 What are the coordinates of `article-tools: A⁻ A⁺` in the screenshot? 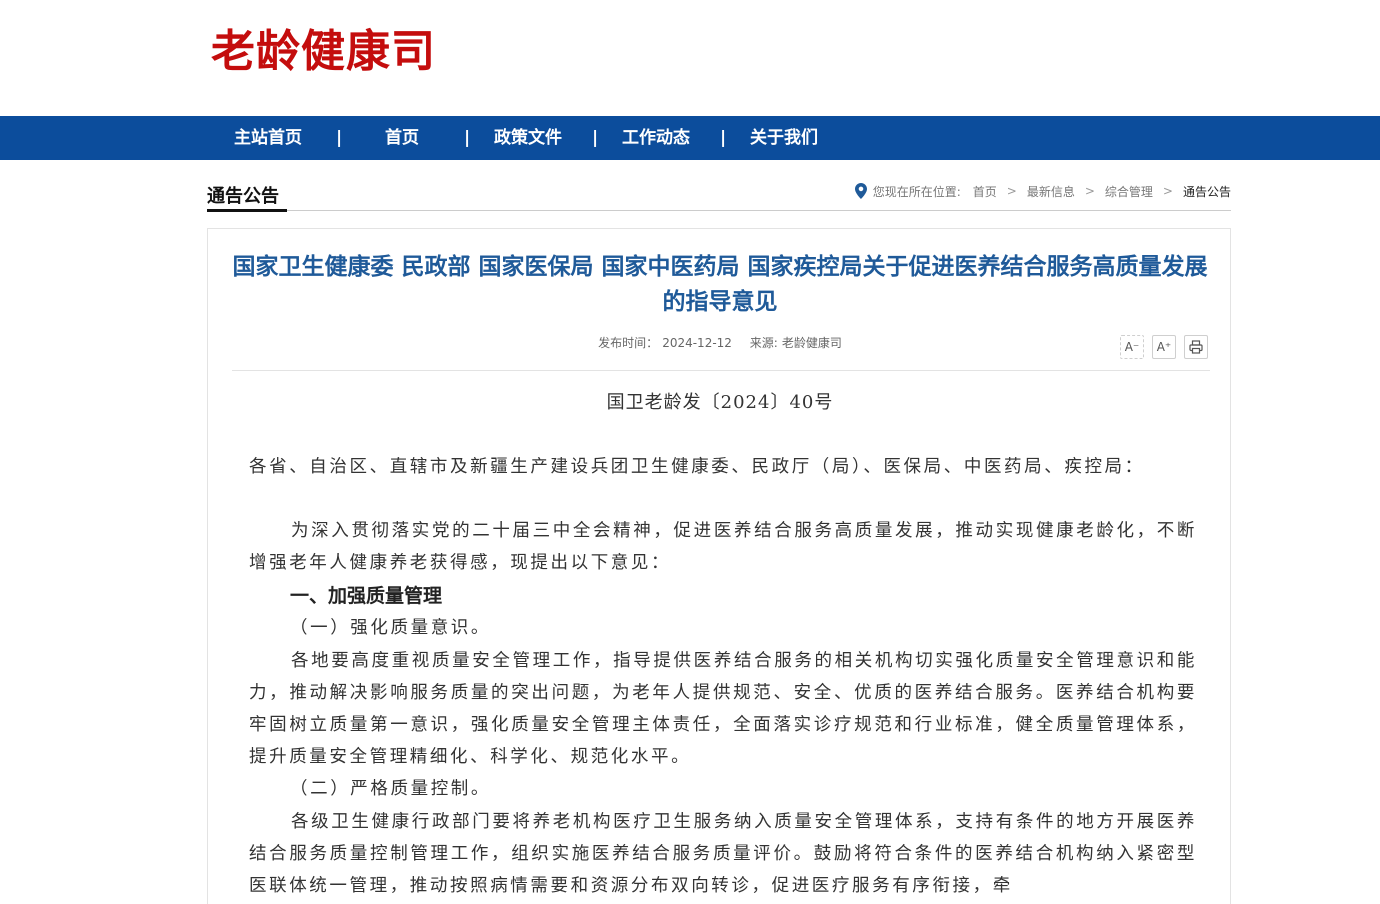 It's located at (1164, 347).